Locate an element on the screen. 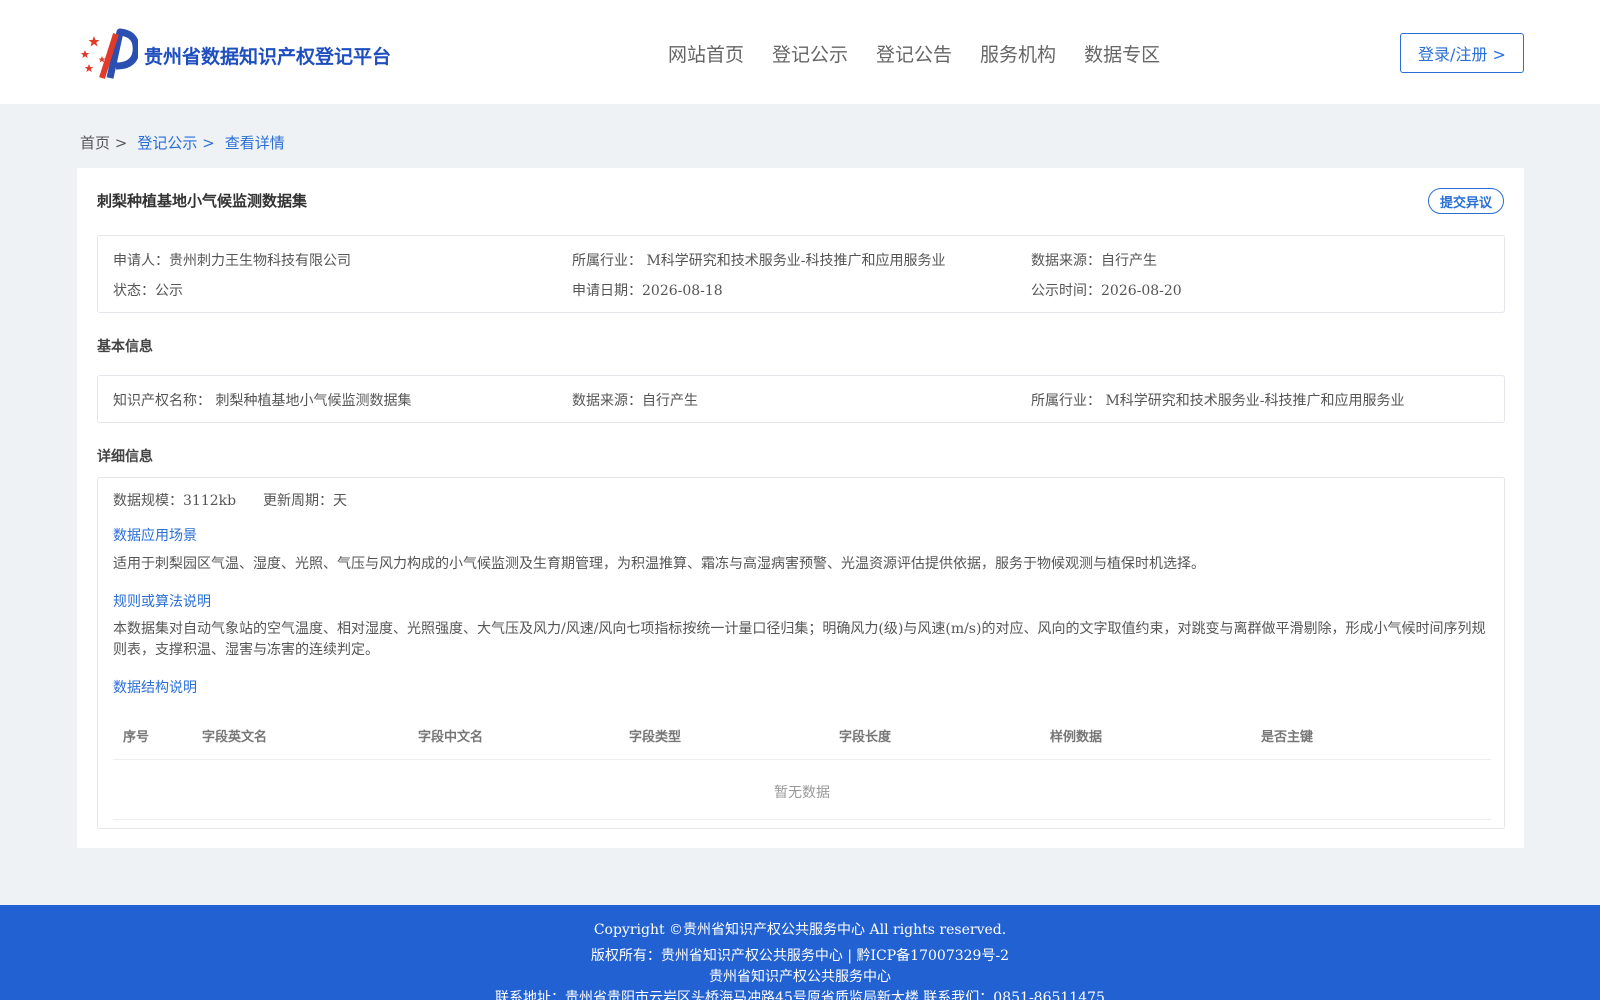 The height and width of the screenshot is (1000, 1600). breadcrumb-list: 登记公示 > is located at coordinates (175, 142).